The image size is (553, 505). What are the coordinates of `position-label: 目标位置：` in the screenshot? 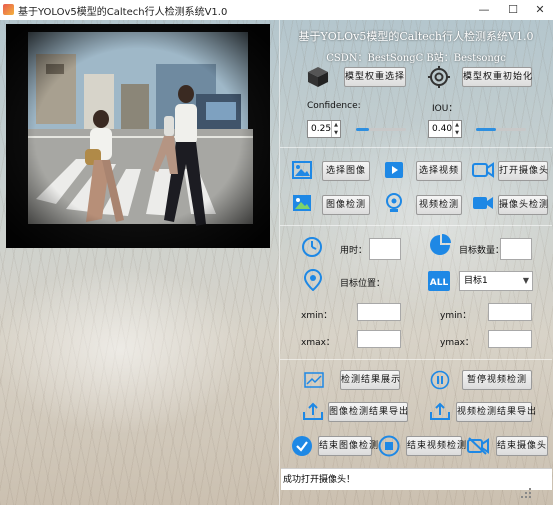 It's located at (363, 284).